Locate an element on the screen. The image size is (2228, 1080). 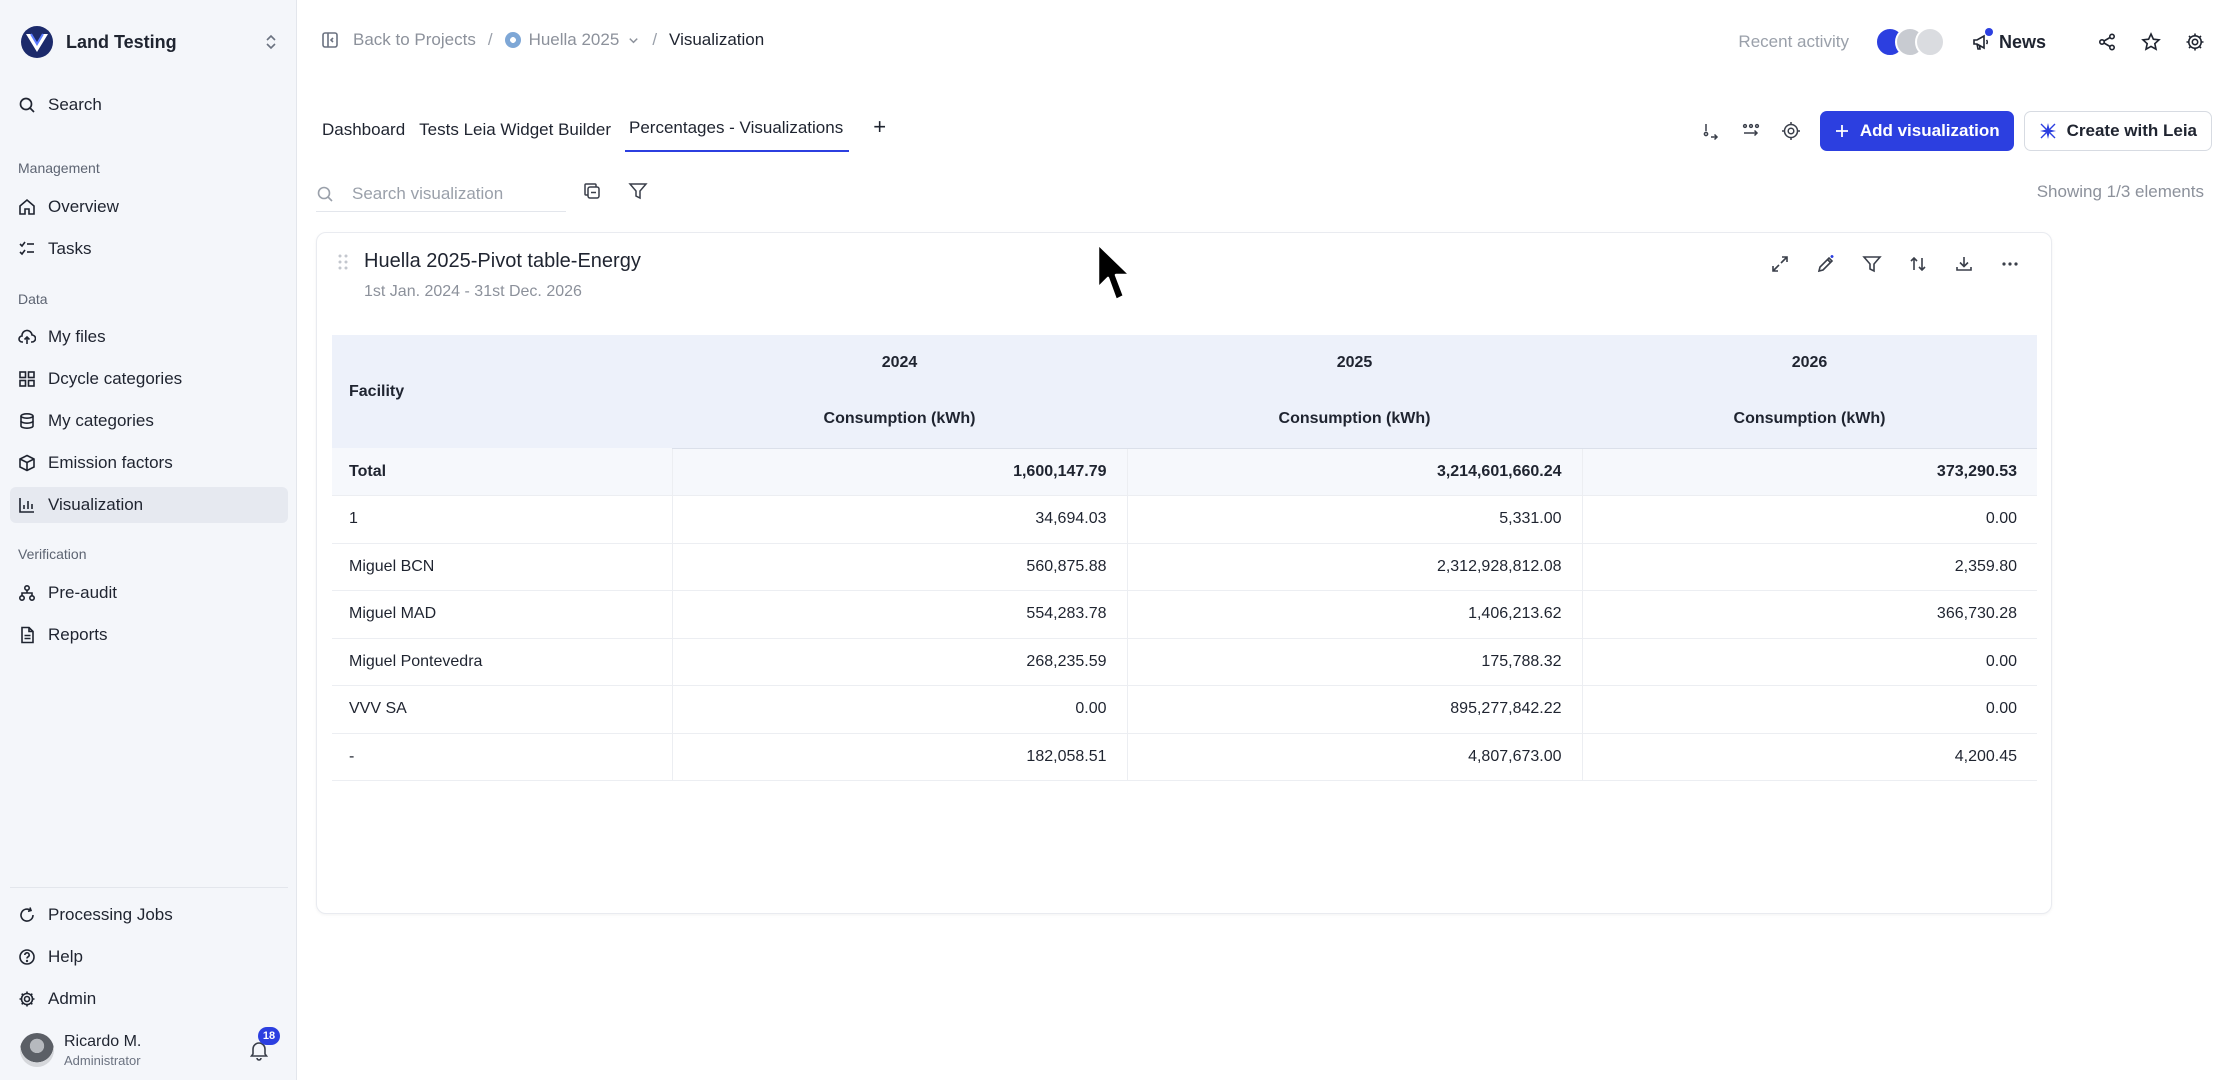
table-cell-value: 1,406,213.62 is located at coordinates (1355, 614).